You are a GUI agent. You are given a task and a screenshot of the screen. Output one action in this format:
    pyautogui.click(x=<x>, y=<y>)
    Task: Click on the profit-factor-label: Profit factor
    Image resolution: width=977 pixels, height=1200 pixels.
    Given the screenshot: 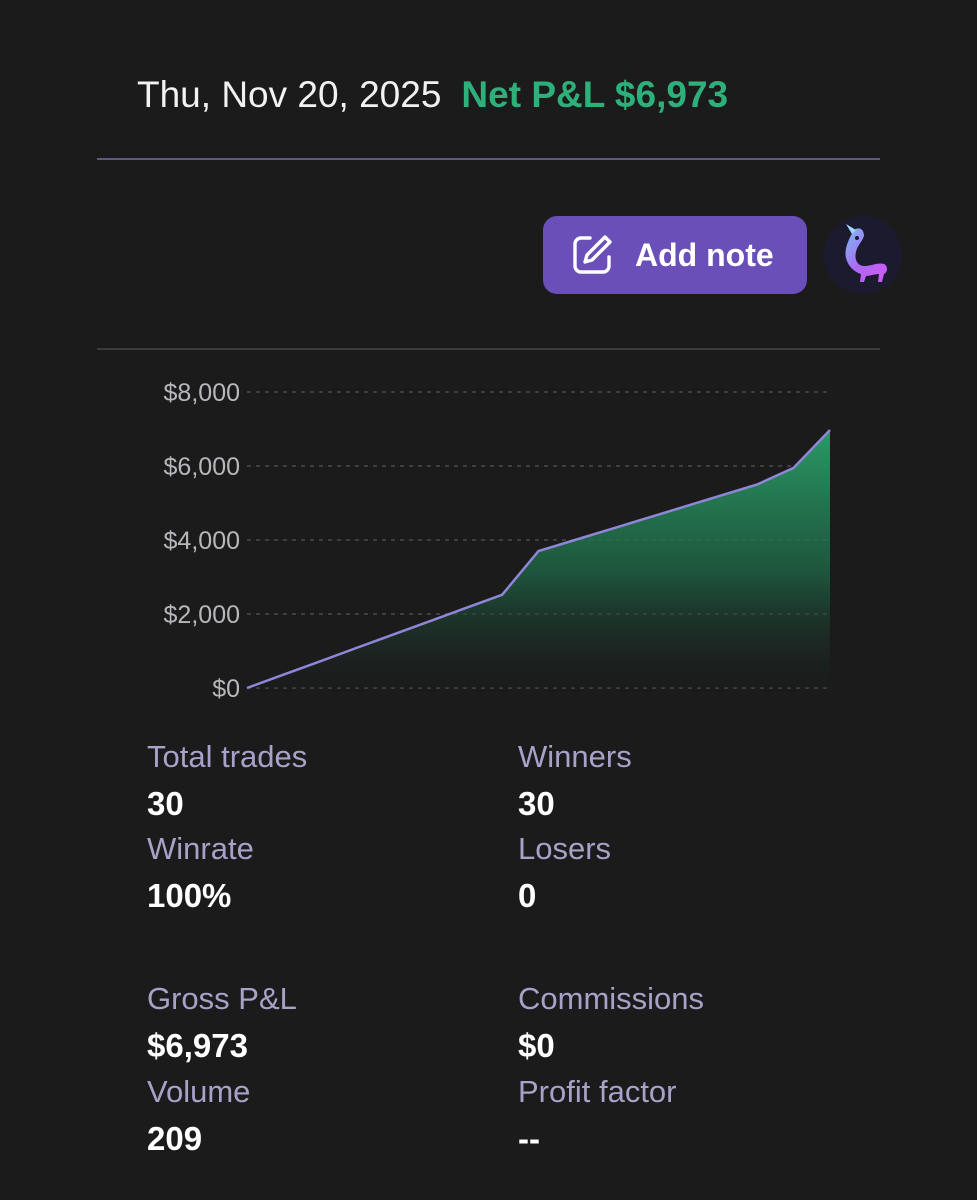 What is the action you would take?
    pyautogui.click(x=597, y=1091)
    